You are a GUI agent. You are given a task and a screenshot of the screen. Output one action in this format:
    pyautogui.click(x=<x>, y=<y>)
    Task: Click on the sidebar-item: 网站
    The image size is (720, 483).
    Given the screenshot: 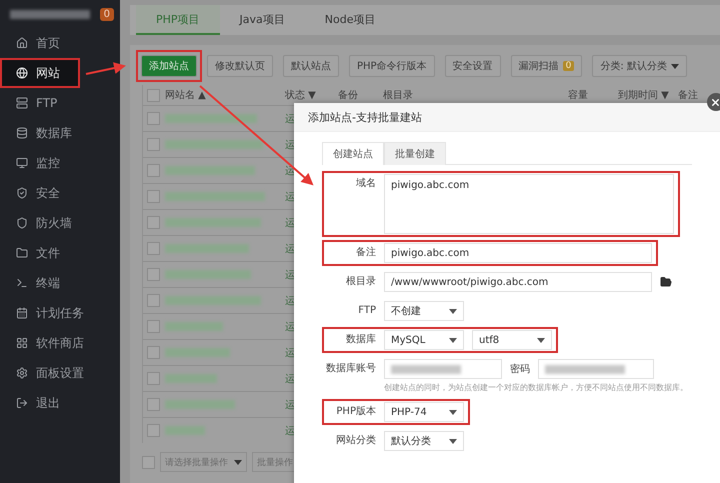 What is the action you would take?
    pyautogui.click(x=40, y=73)
    